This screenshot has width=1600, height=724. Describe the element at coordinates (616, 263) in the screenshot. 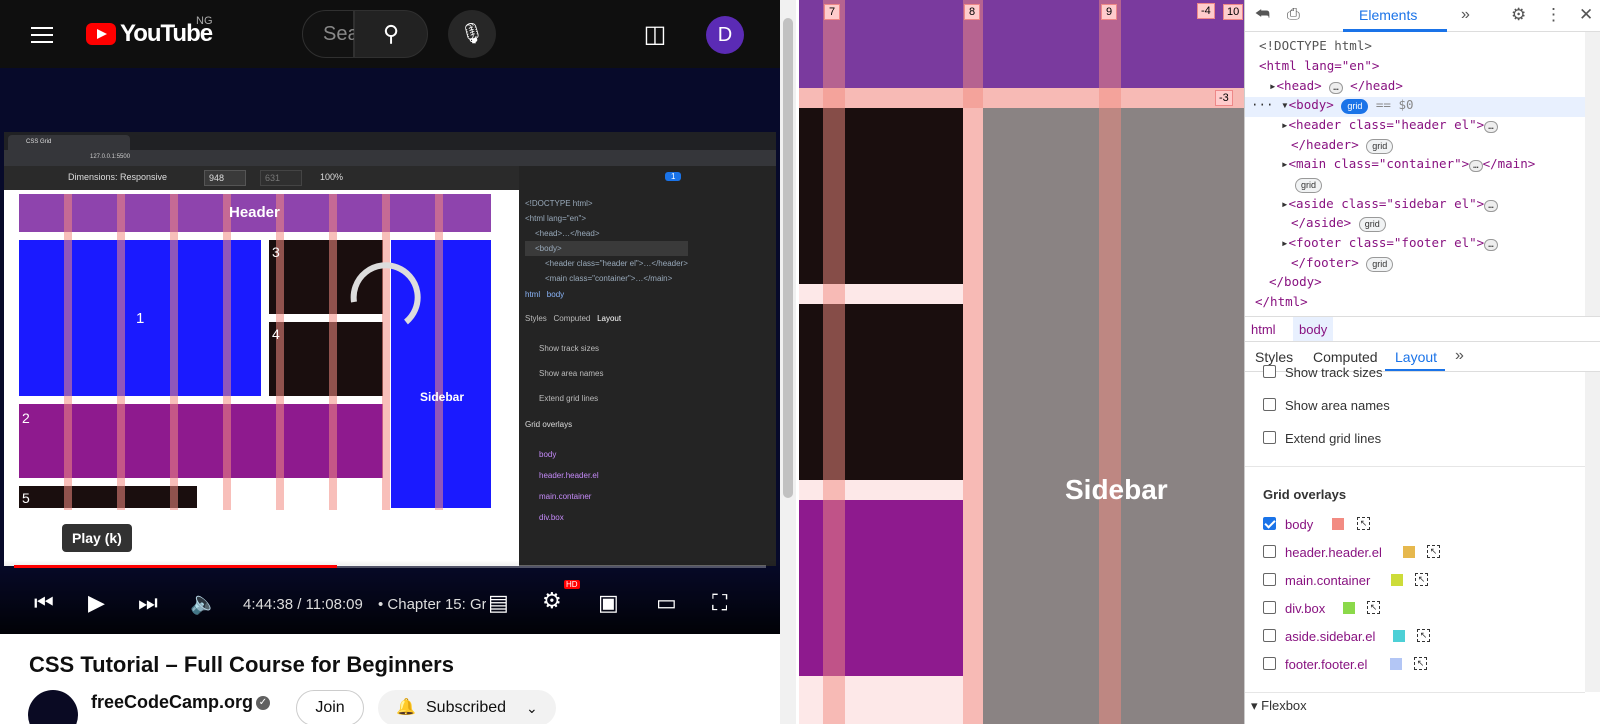

I see `inner-dom-line: <header class="header el">…</header>` at that location.